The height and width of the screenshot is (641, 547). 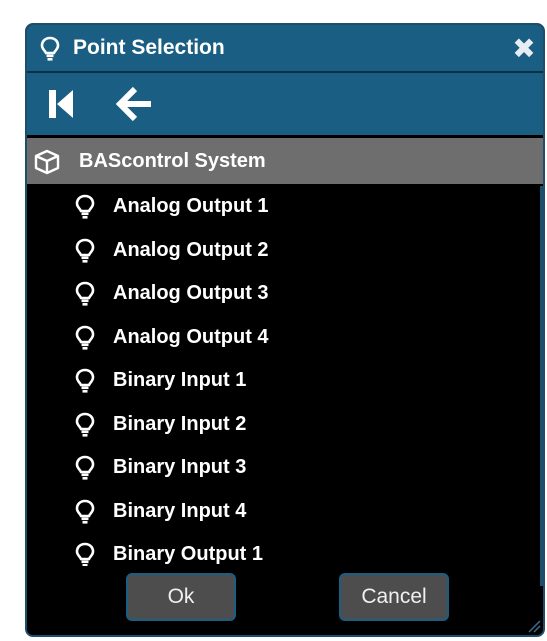 I want to click on cube-icon, so click(x=47, y=162).